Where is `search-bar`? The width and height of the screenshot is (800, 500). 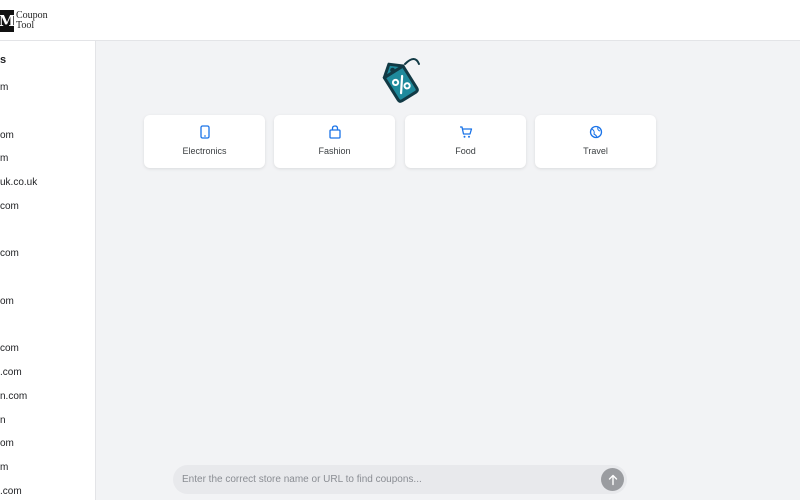 search-bar is located at coordinates (400, 479).